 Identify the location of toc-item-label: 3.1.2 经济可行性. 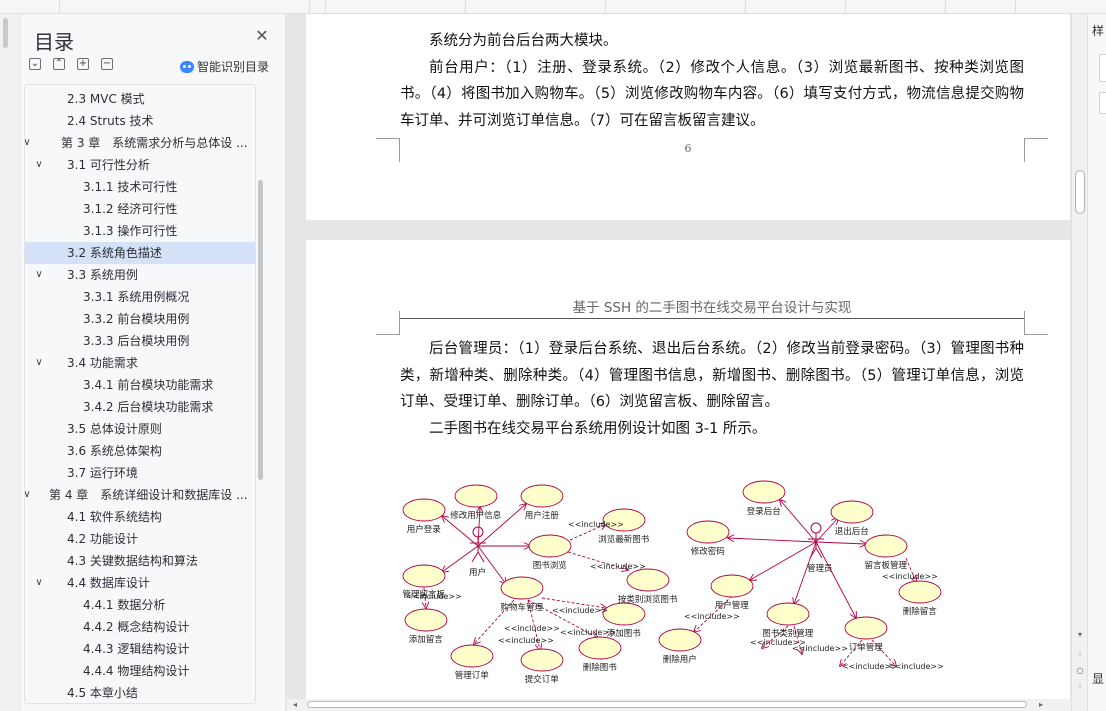
(130, 209).